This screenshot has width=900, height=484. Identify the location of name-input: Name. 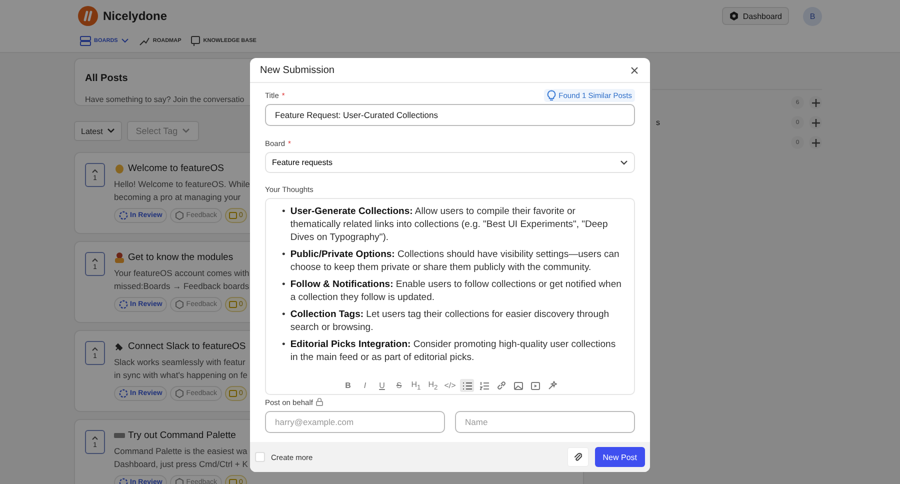
(545, 422).